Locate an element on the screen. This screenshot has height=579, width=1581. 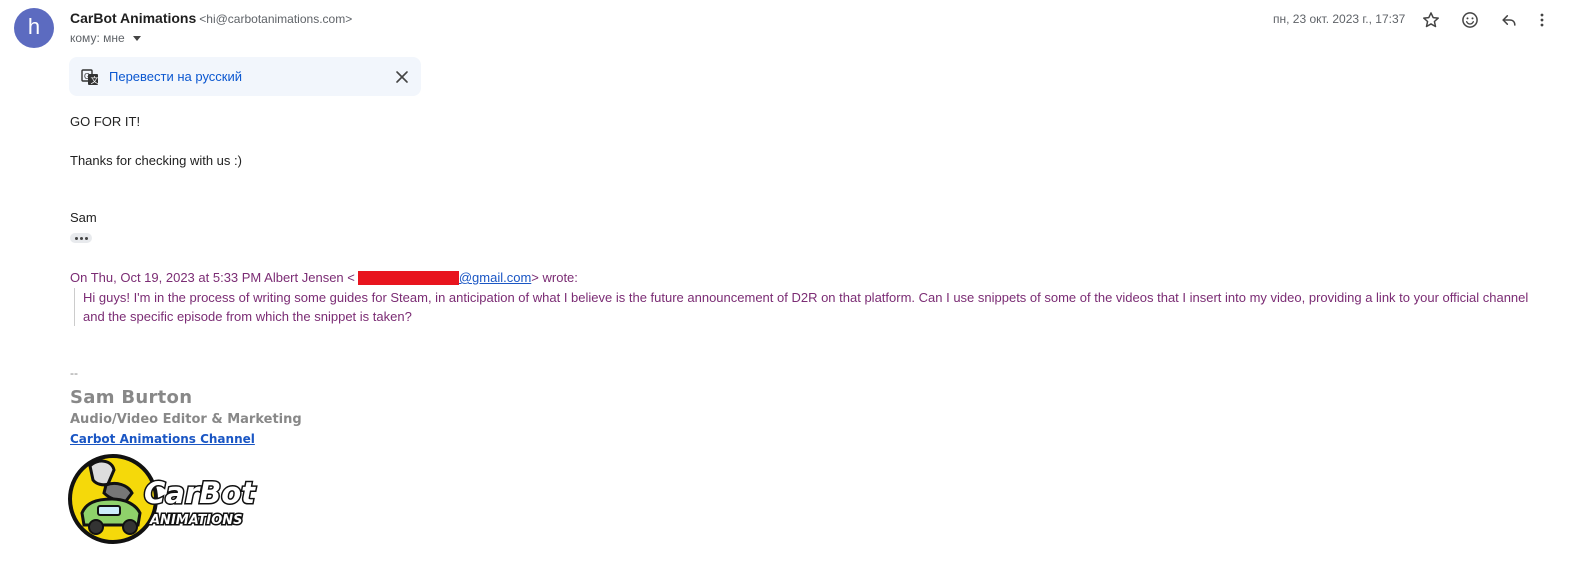
show-trimmed-content-button is located at coordinates (81, 238).